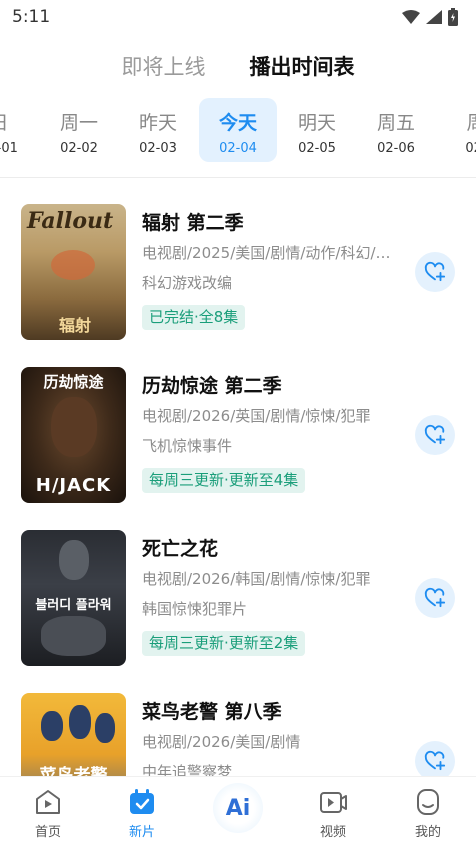 This screenshot has height=846, width=476. What do you see at coordinates (395, 123) in the screenshot?
I see `date-day: 周五` at bounding box center [395, 123].